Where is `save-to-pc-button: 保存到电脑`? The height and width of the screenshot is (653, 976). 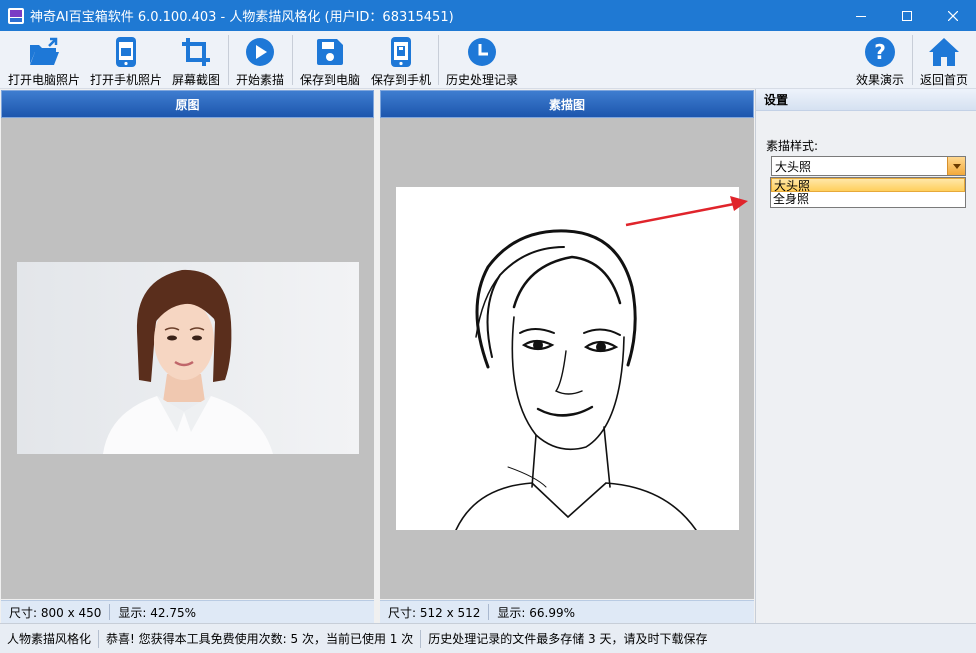 save-to-pc-button: 保存到电脑 is located at coordinates (330, 60).